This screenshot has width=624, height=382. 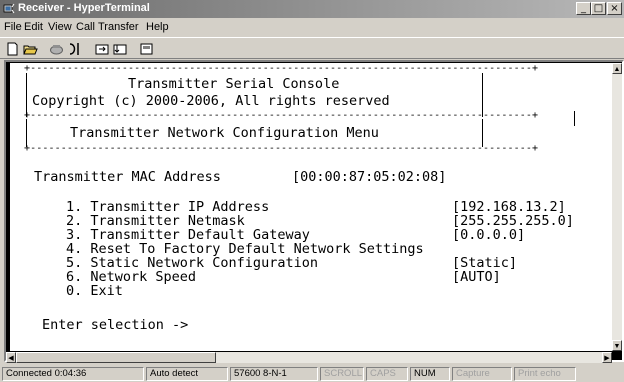 What do you see at coordinates (9, 8) in the screenshot?
I see `hyperterminal-icon` at bounding box center [9, 8].